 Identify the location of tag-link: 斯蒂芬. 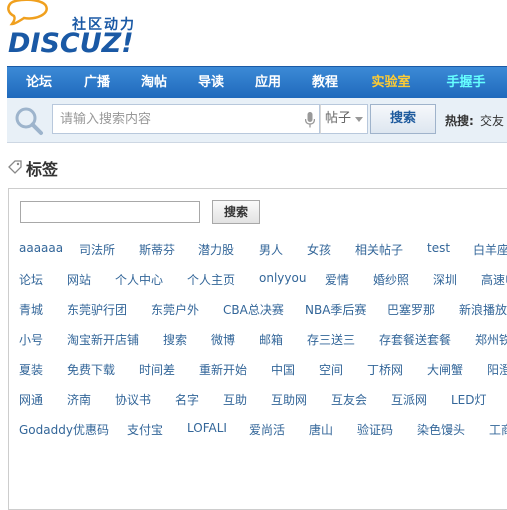
(157, 249).